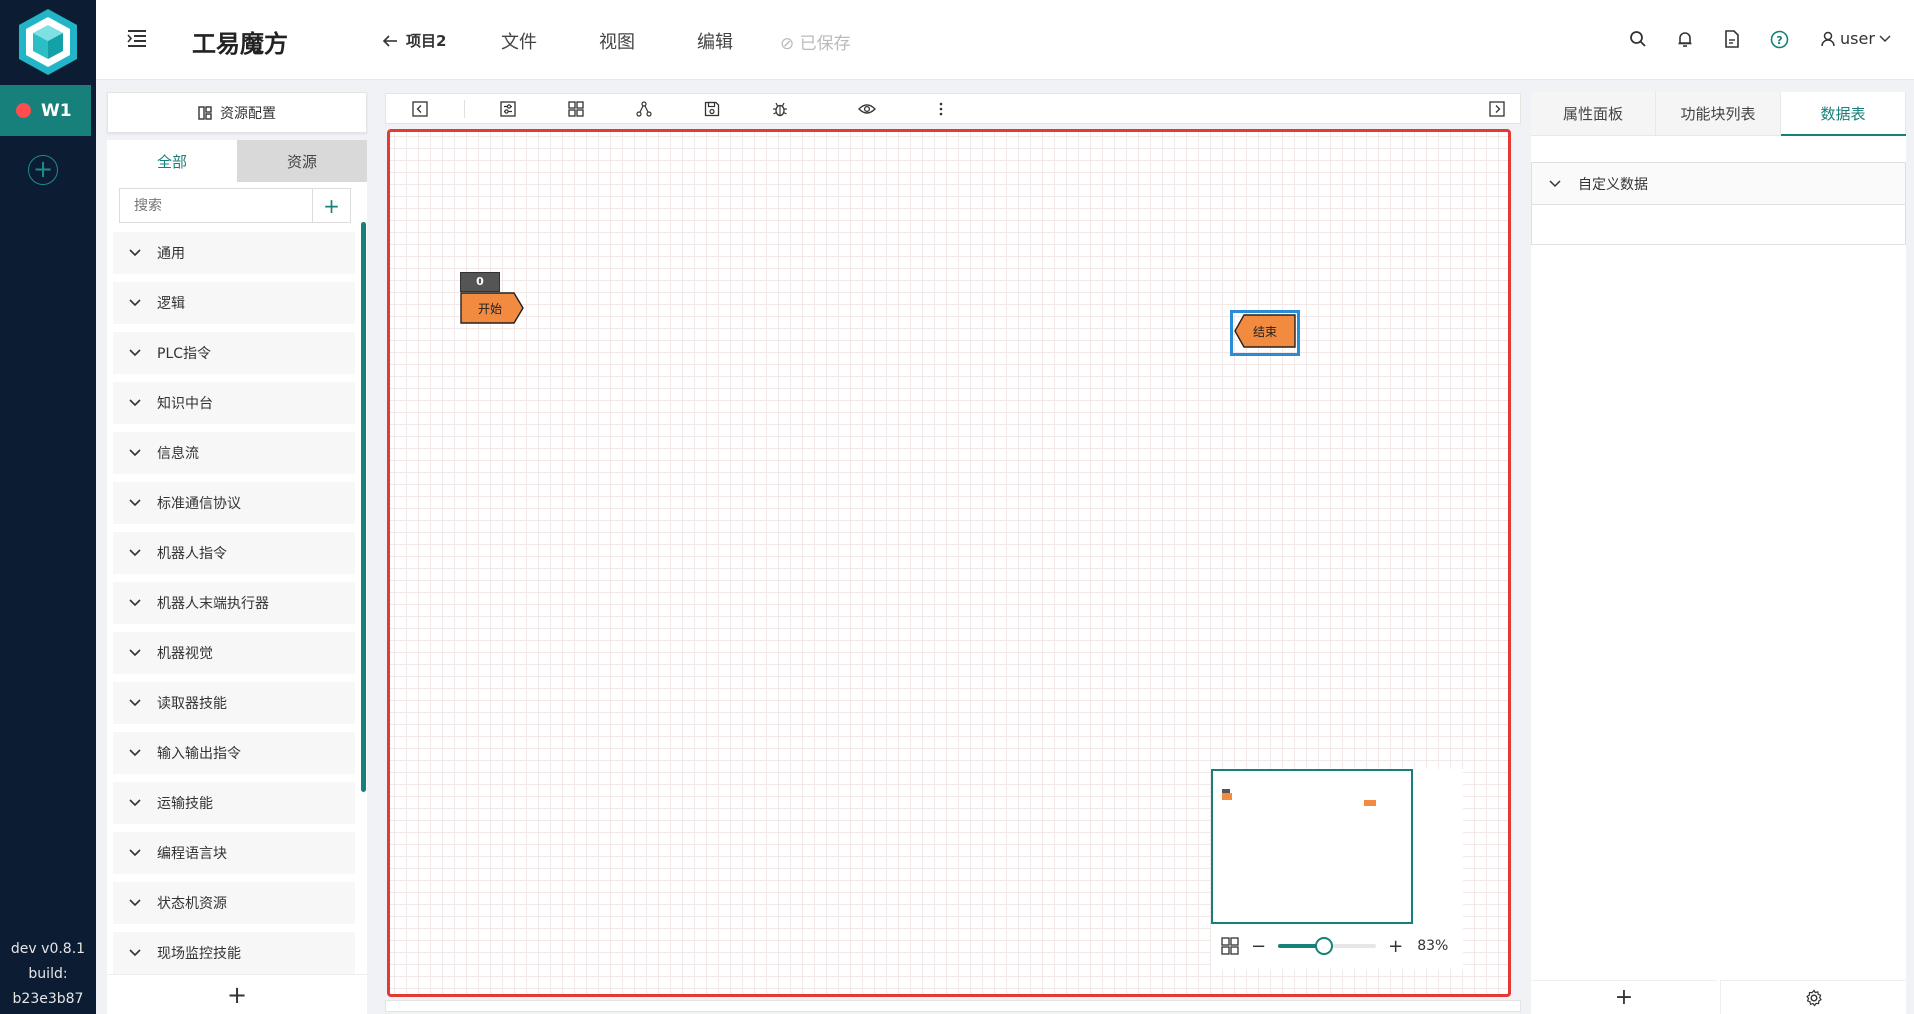 This screenshot has width=1914, height=1014. Describe the element at coordinates (48, 949) in the screenshot. I see `version-line: dev v0.8.1` at that location.